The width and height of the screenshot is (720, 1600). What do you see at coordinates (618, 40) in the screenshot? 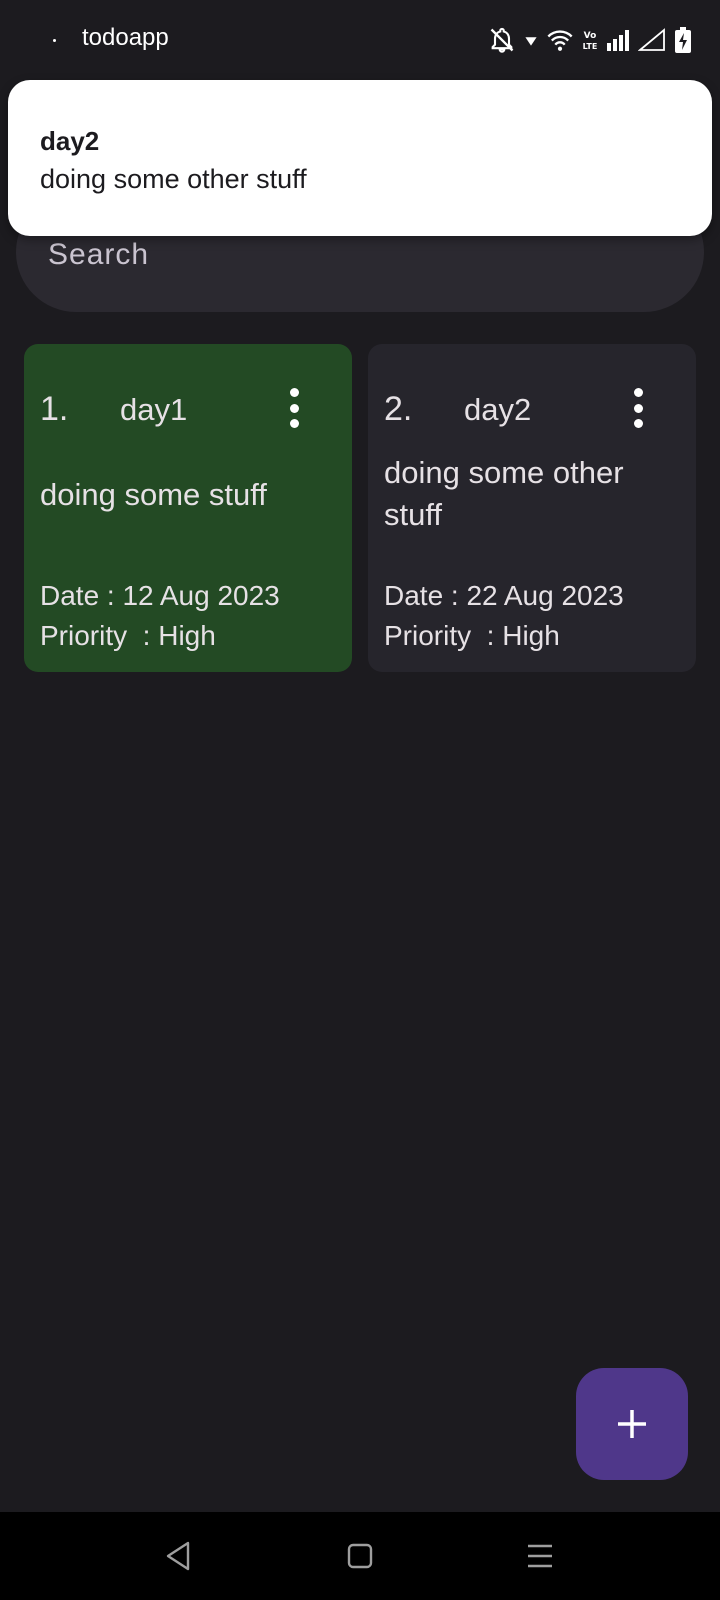
I see `signal-icon` at bounding box center [618, 40].